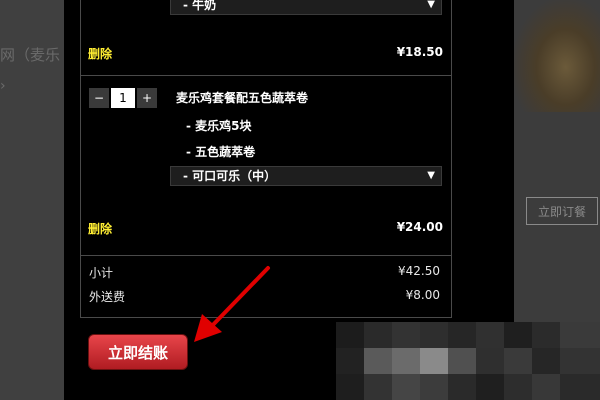  What do you see at coordinates (230, 176) in the screenshot?
I see `item2-drink-value: - 可口可乐（中）` at bounding box center [230, 176].